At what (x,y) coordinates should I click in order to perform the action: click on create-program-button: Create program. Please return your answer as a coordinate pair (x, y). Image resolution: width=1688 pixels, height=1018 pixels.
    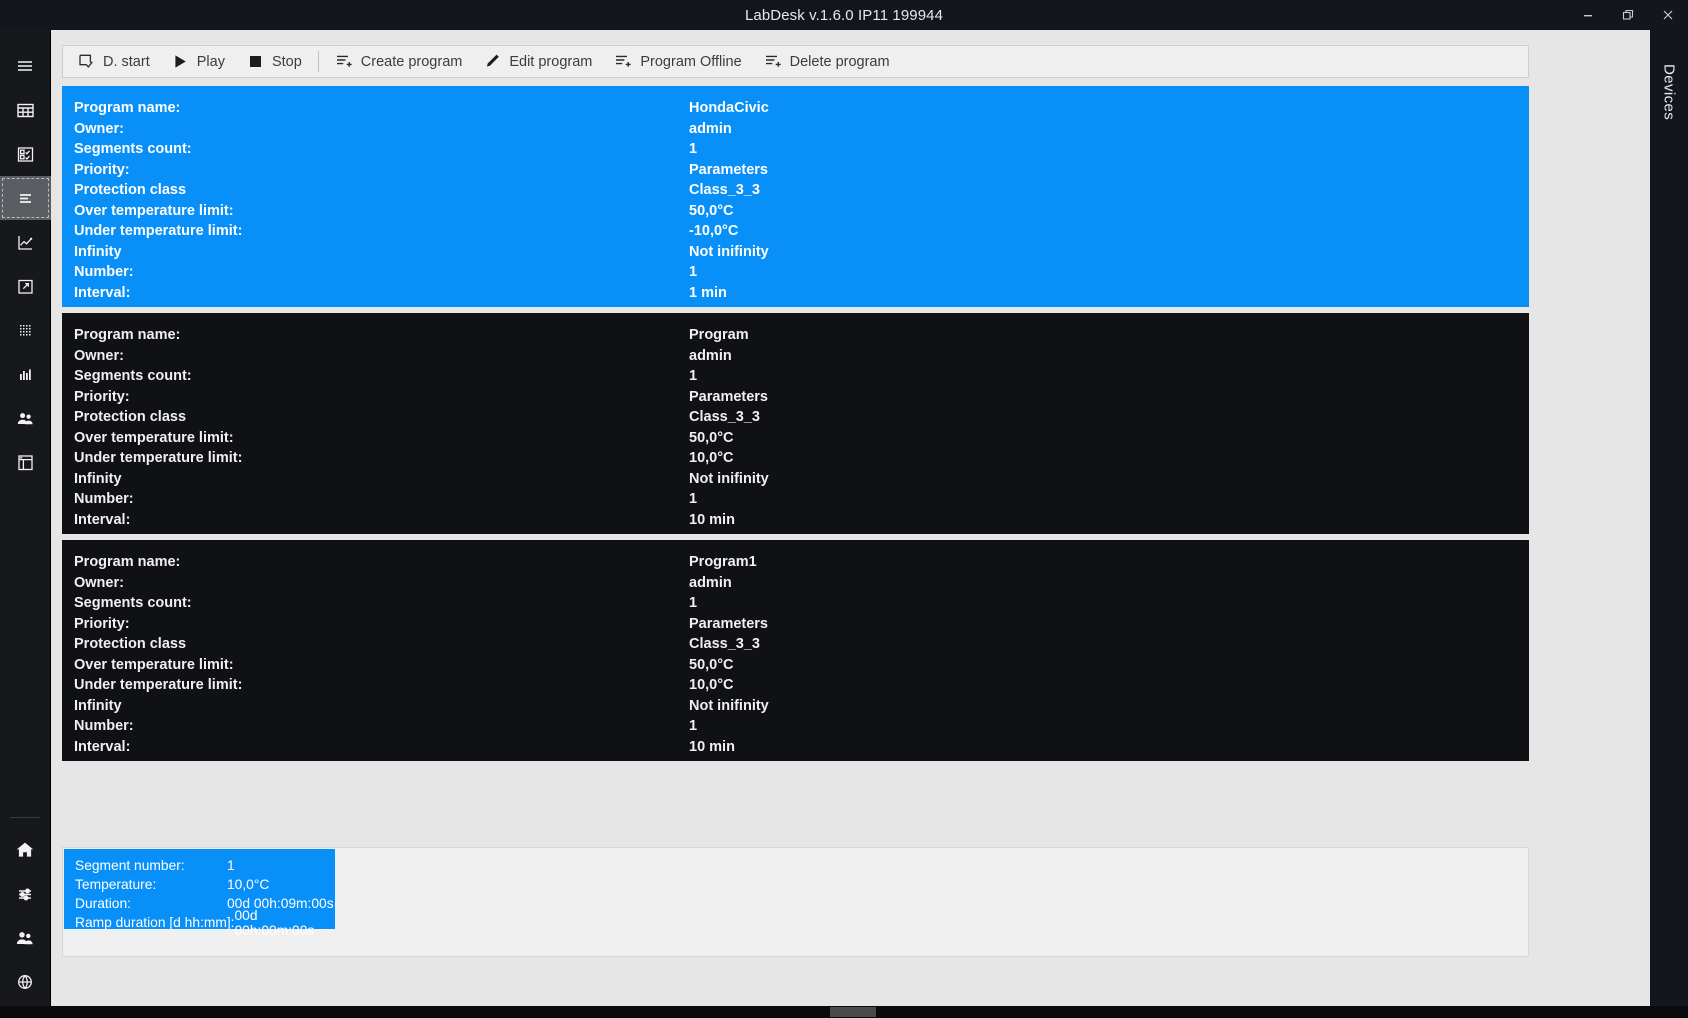
    Looking at the image, I should click on (399, 61).